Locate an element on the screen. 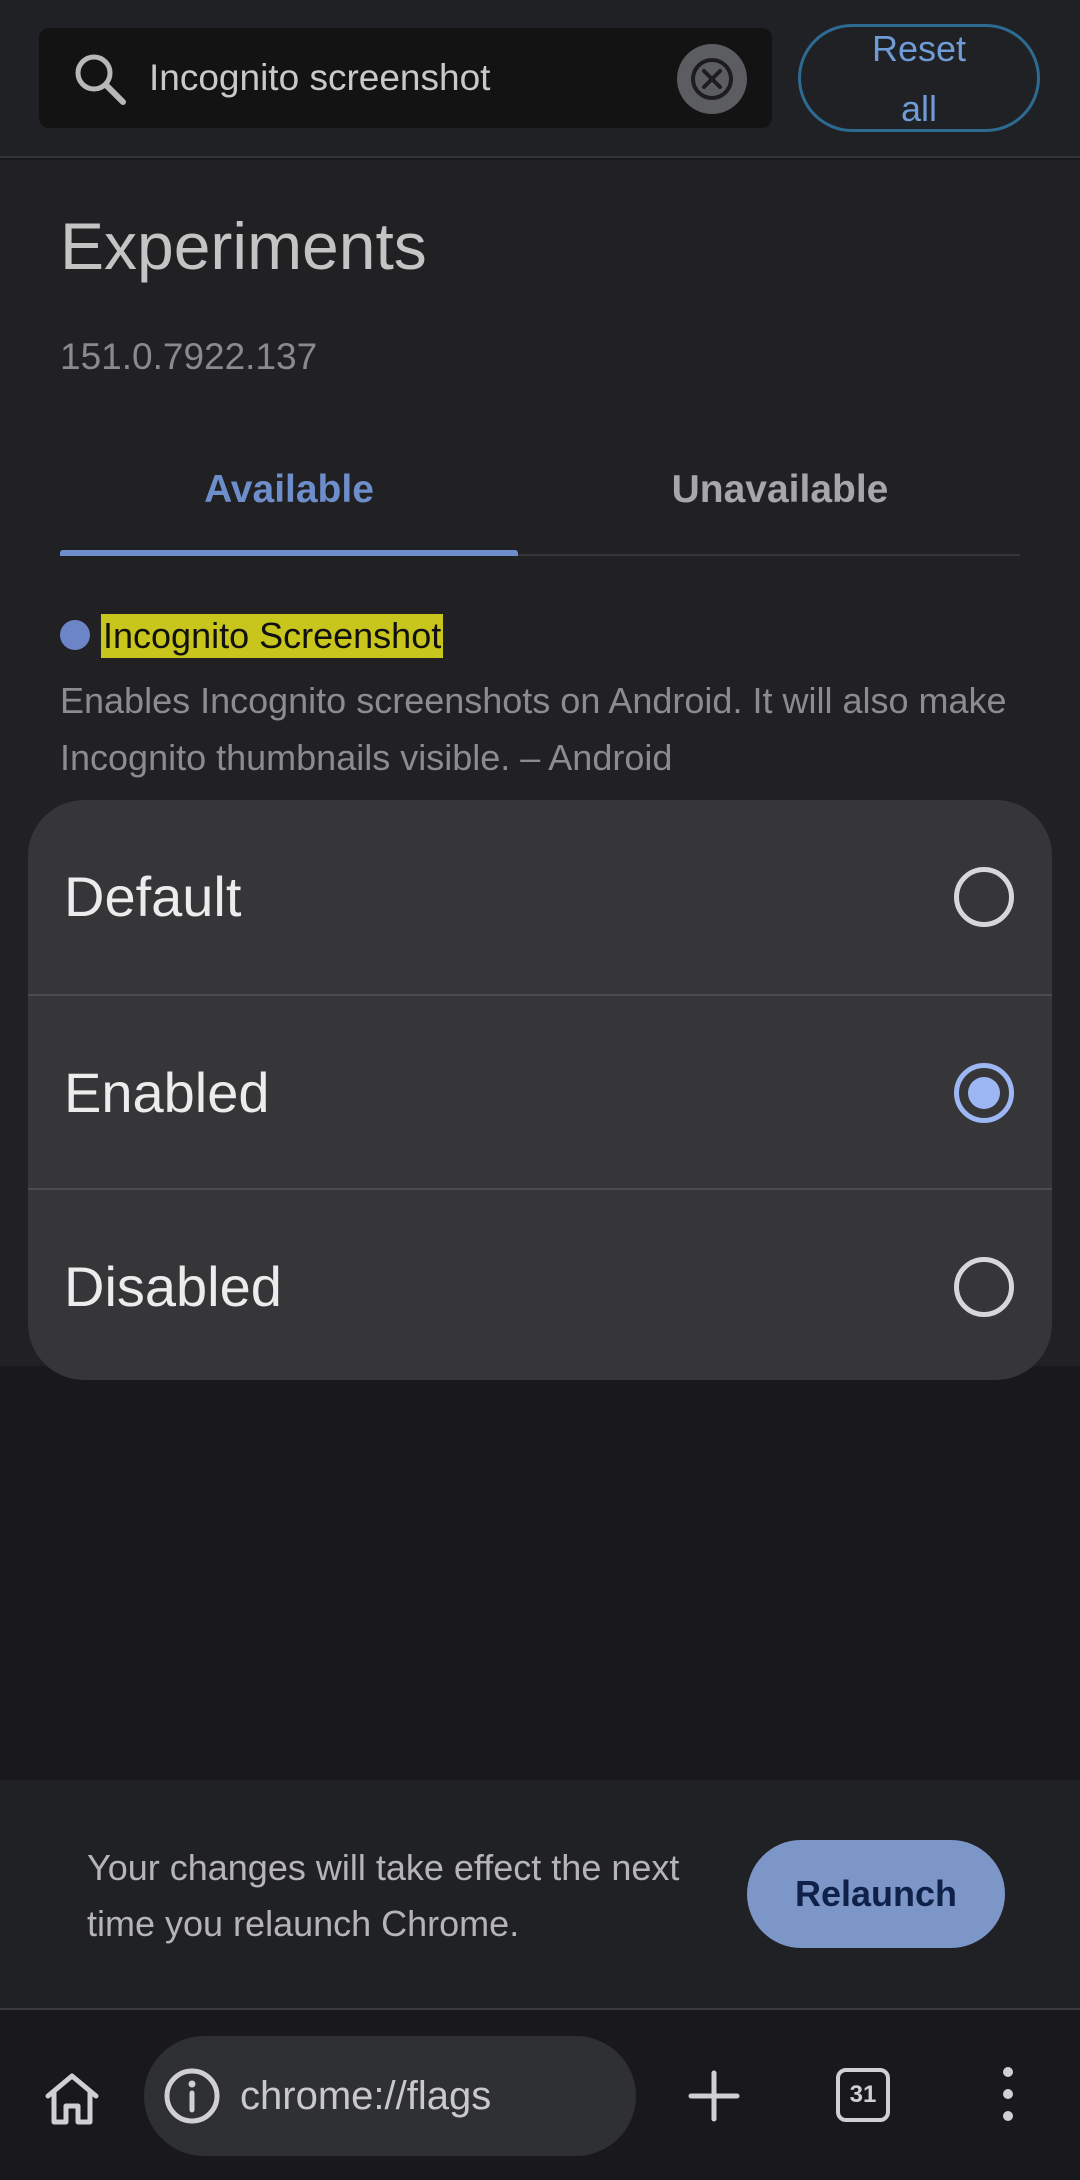 The width and height of the screenshot is (1080, 2180). tab-available: Available is located at coordinates (289, 498).